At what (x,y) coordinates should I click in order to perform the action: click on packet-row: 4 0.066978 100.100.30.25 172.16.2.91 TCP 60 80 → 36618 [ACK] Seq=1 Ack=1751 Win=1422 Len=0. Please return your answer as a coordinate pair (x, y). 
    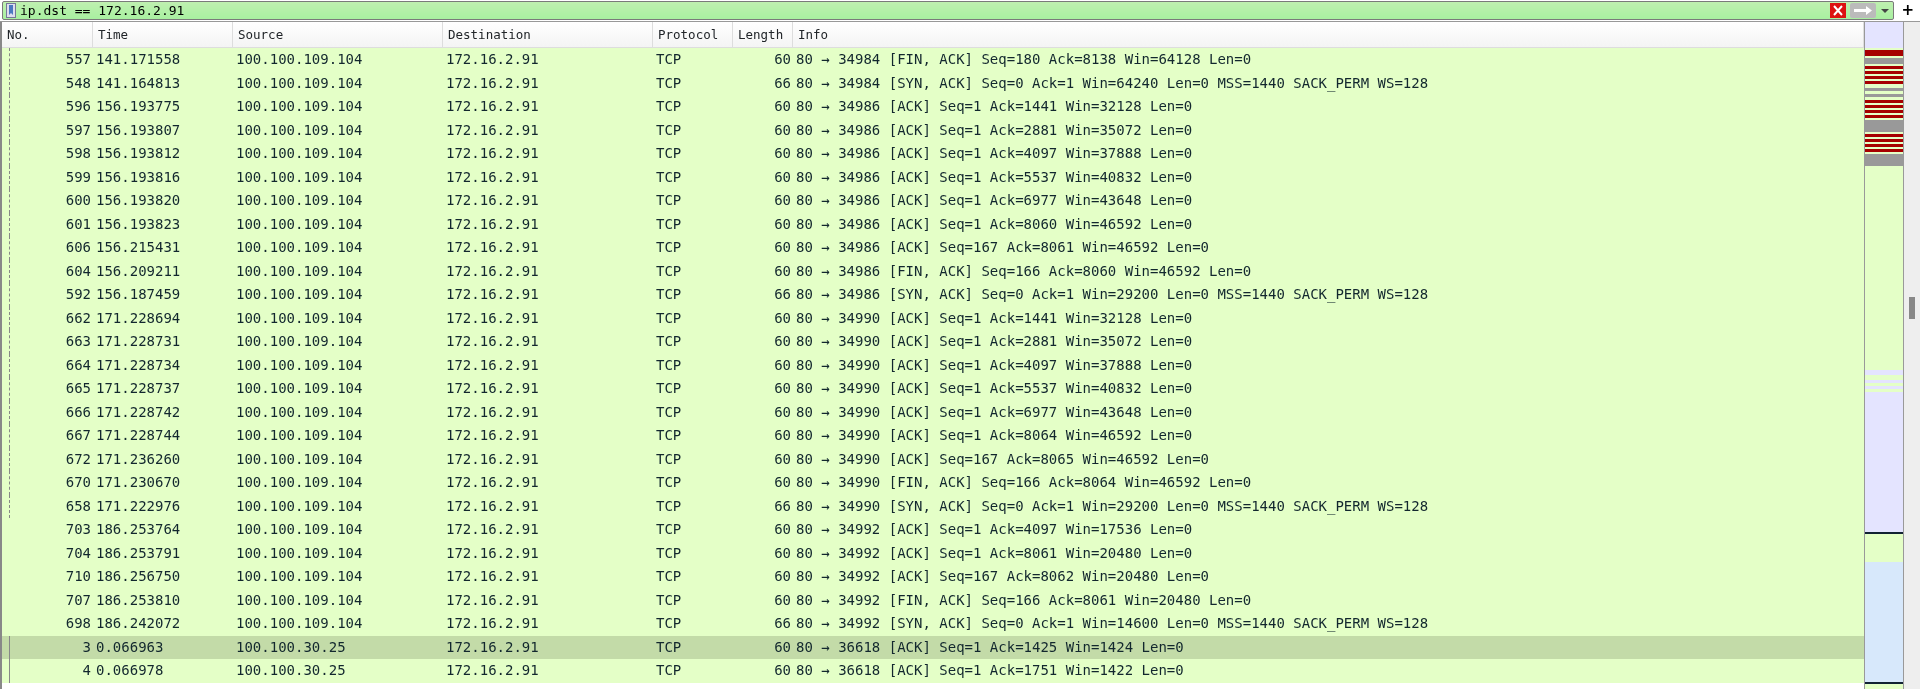
    Looking at the image, I should click on (933, 671).